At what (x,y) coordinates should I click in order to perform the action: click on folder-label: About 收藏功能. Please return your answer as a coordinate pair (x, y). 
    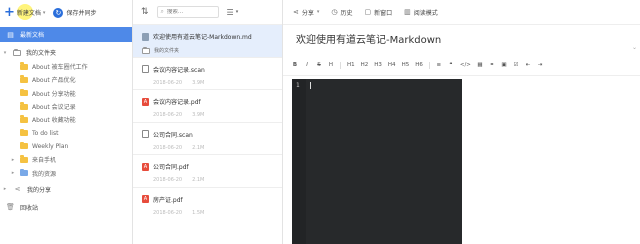
    Looking at the image, I should click on (54, 121).